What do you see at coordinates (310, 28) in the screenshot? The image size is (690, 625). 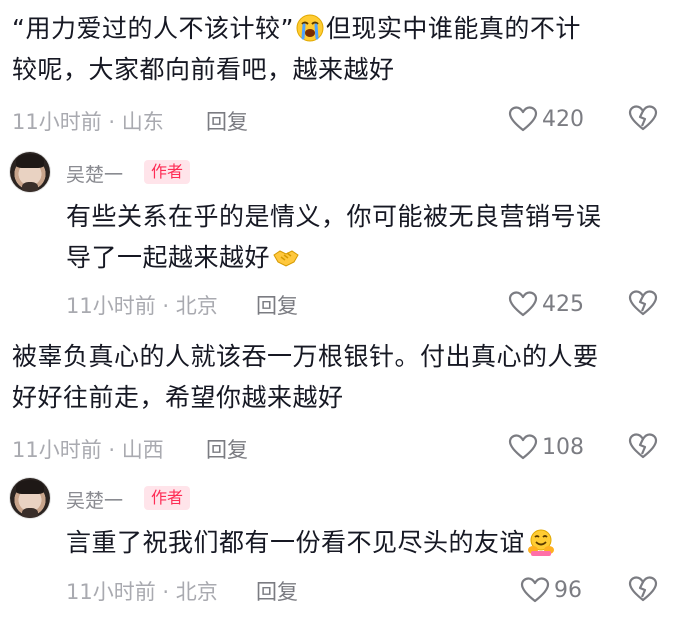 I see `crying-face-icon` at bounding box center [310, 28].